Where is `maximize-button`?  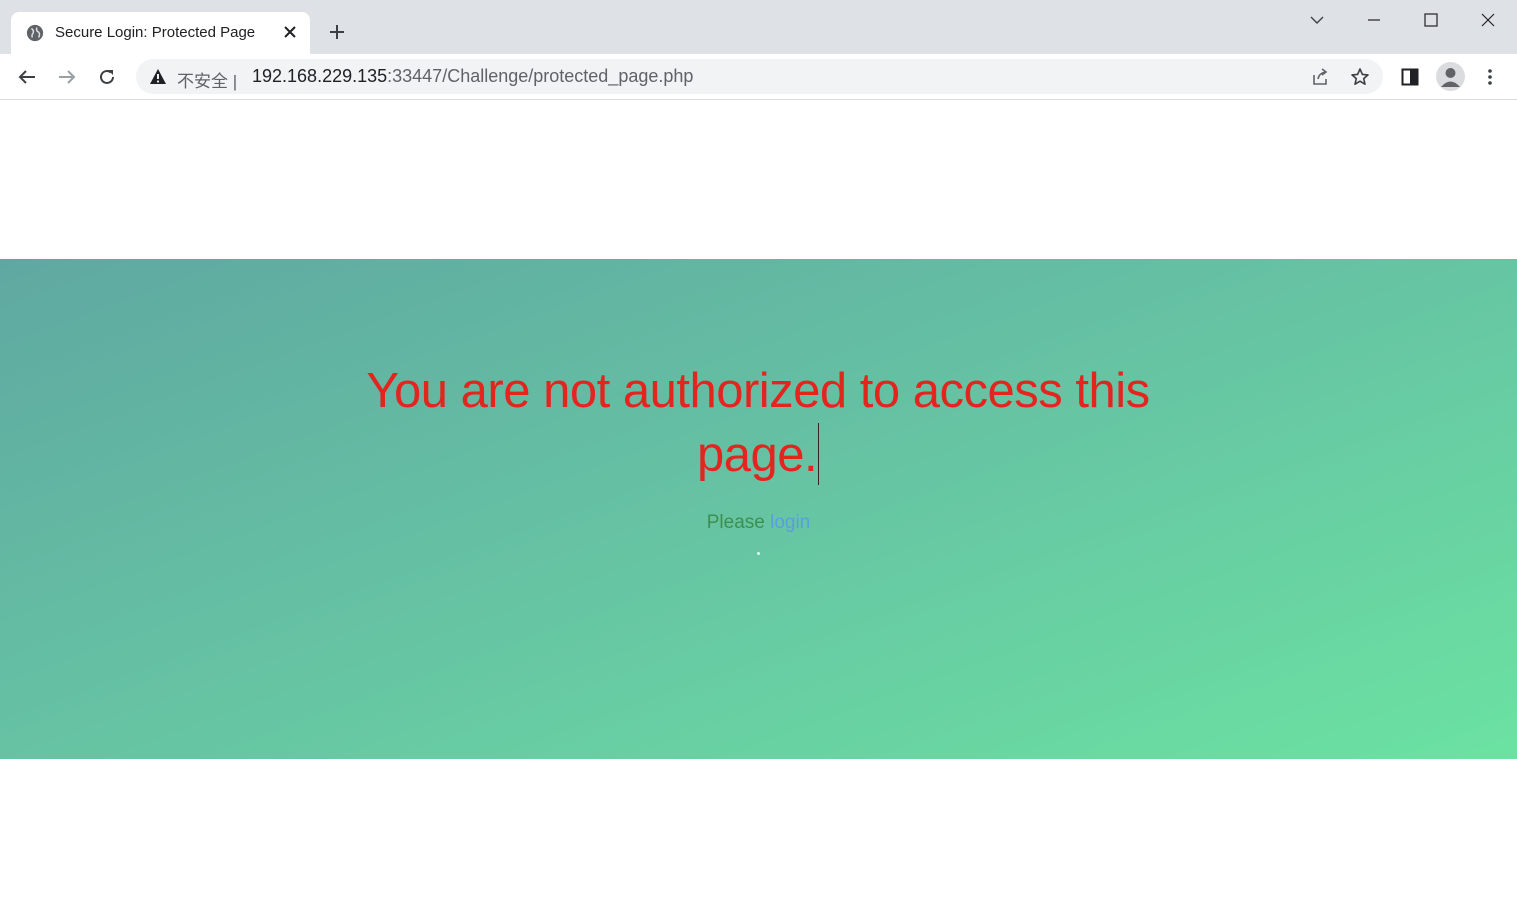
maximize-button is located at coordinates (1431, 20).